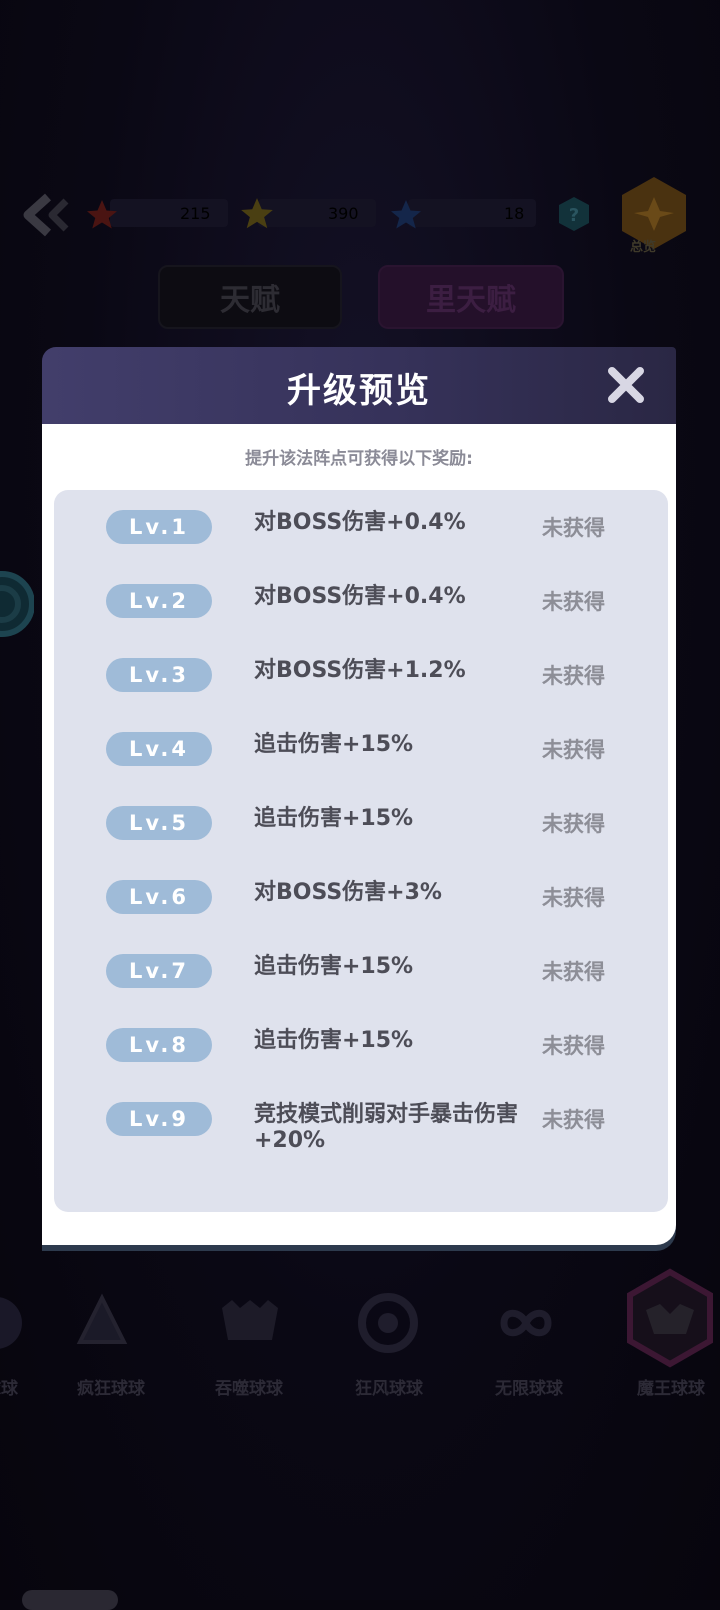  Describe the element at coordinates (406, 214) in the screenshot. I see `blue-star-icon` at that location.